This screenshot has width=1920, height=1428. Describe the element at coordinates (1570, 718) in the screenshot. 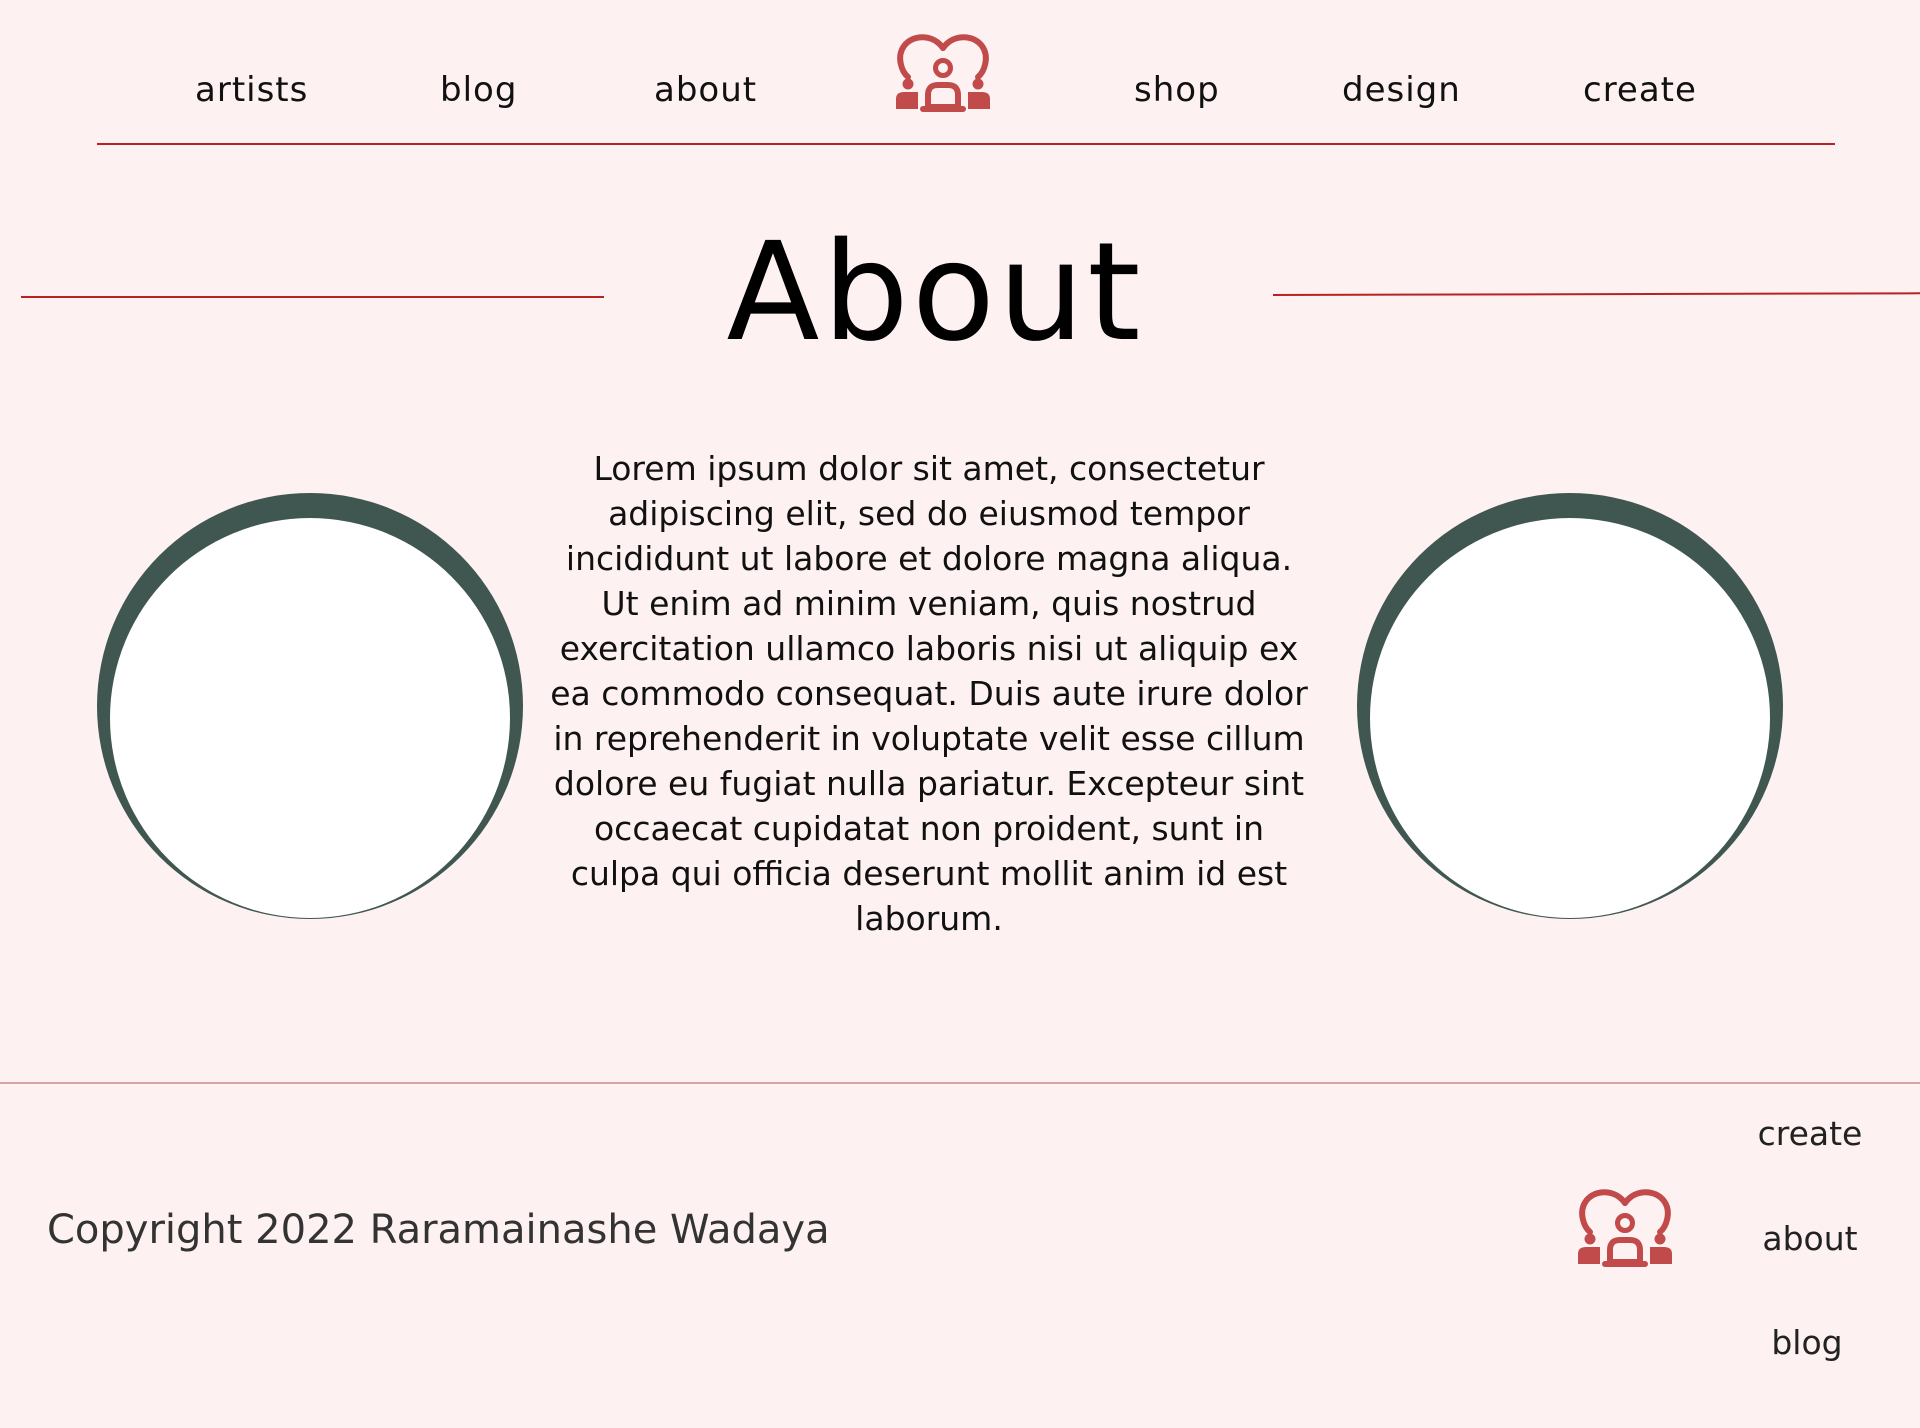

I see `image-placeholder-right` at that location.